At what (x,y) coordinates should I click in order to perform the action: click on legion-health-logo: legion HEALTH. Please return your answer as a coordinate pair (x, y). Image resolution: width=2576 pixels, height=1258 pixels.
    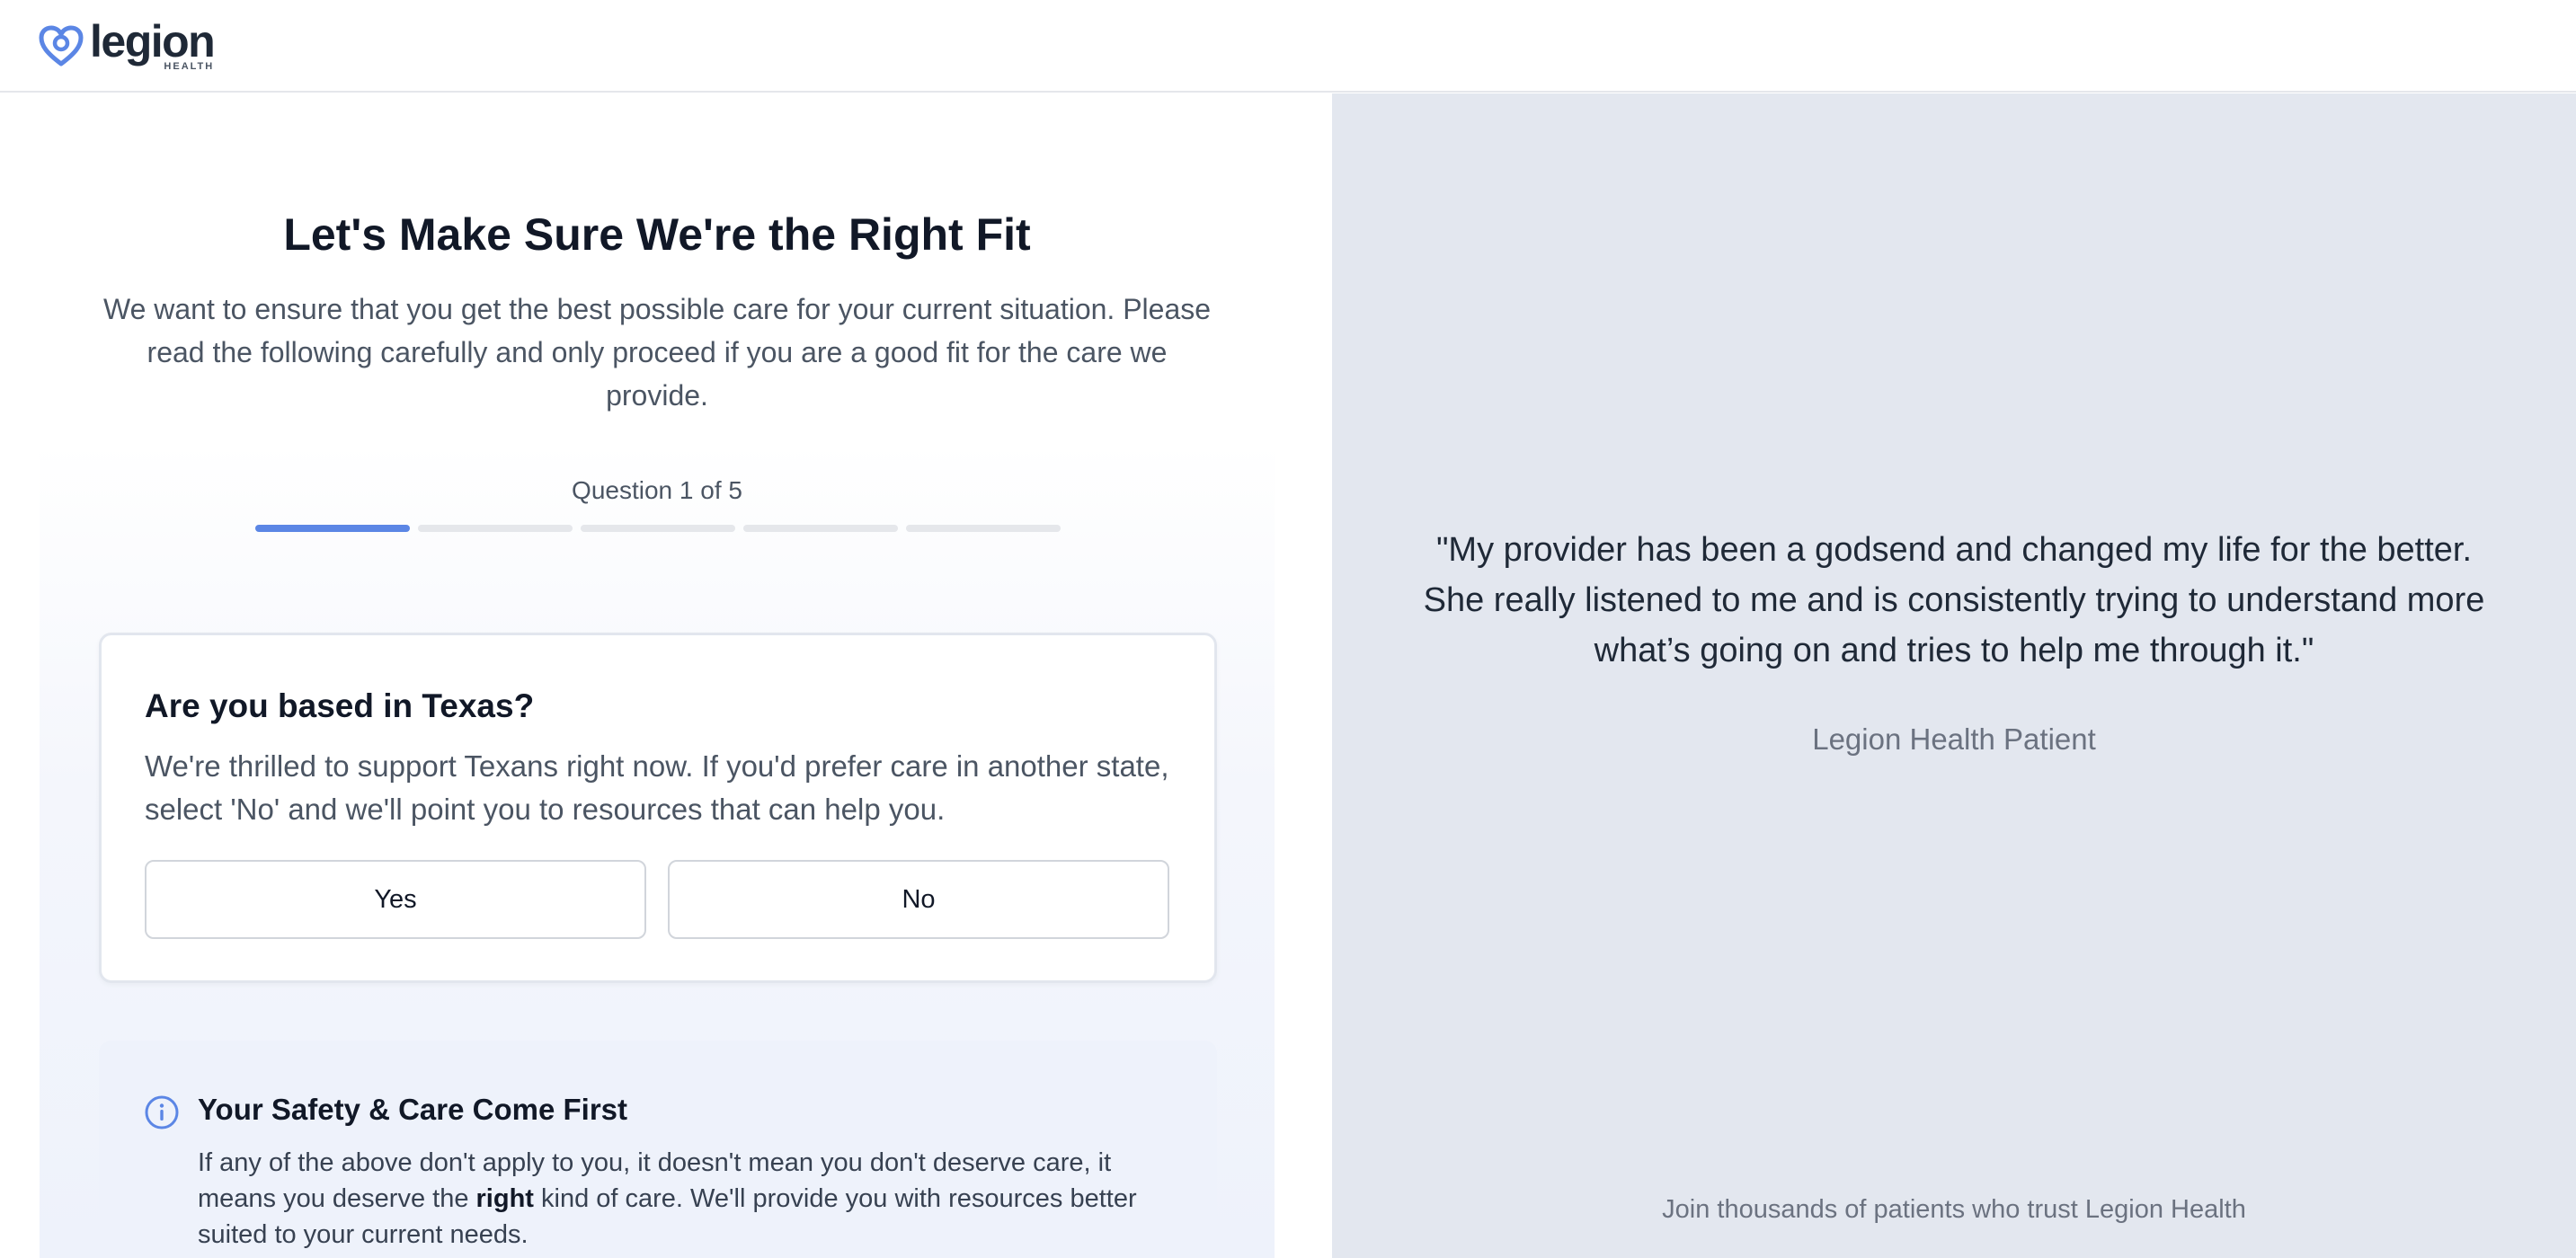
    Looking at the image, I should click on (127, 44).